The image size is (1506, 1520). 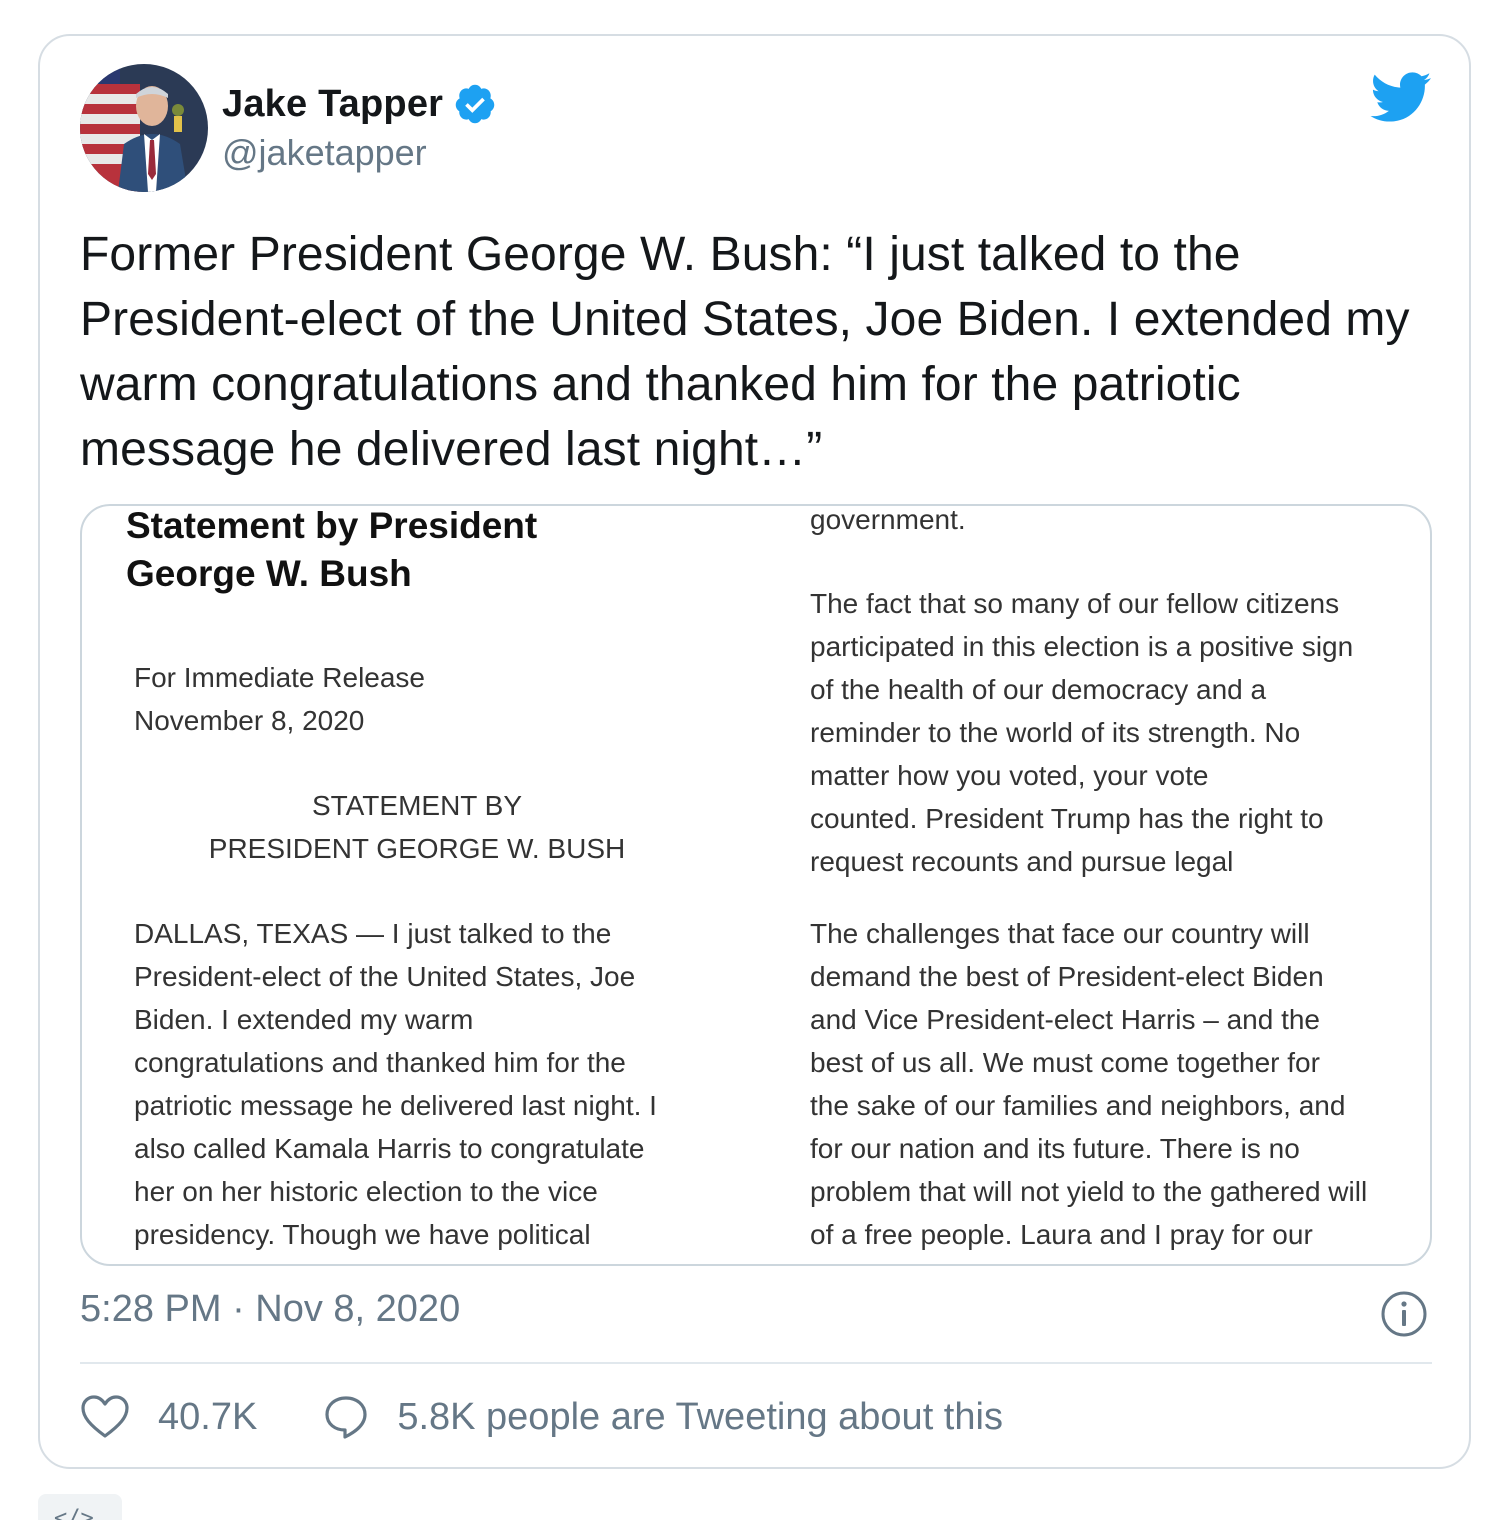 What do you see at coordinates (756, 1363) in the screenshot?
I see `divider` at bounding box center [756, 1363].